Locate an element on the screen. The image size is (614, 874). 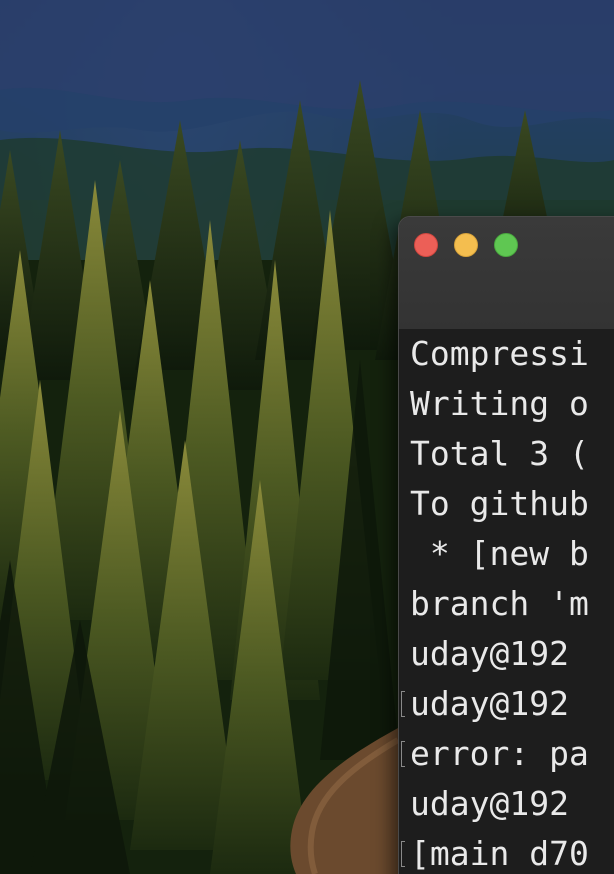
terminal-line: Total 3 ( is located at coordinates (506, 454).